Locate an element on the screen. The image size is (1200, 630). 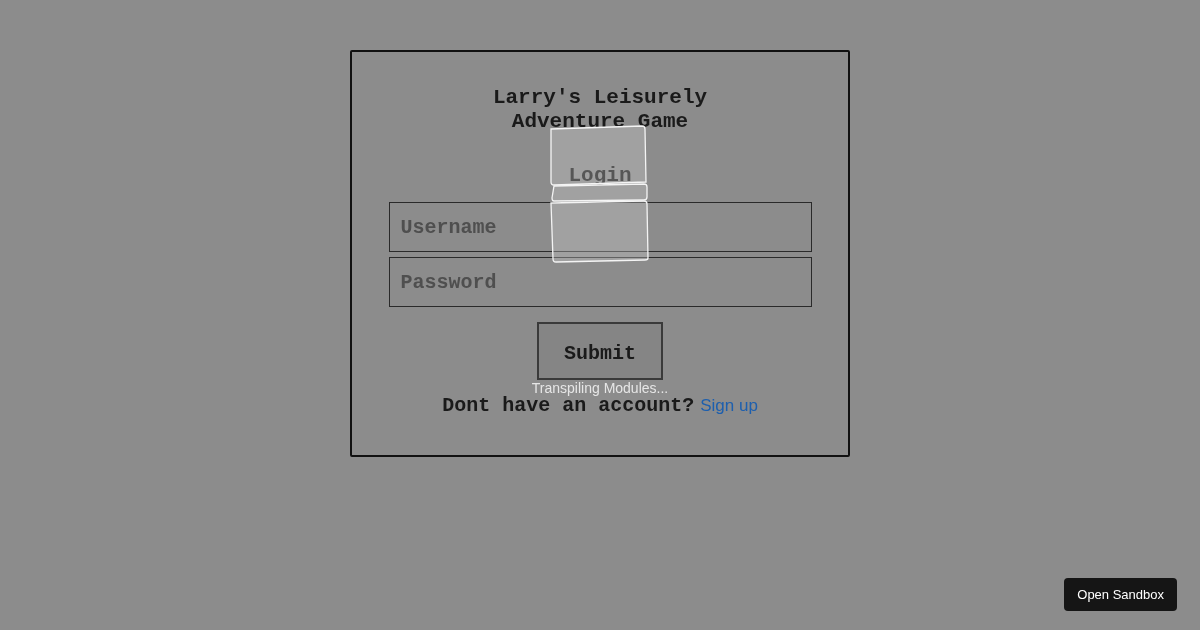
password-field: Password is located at coordinates (600, 282).